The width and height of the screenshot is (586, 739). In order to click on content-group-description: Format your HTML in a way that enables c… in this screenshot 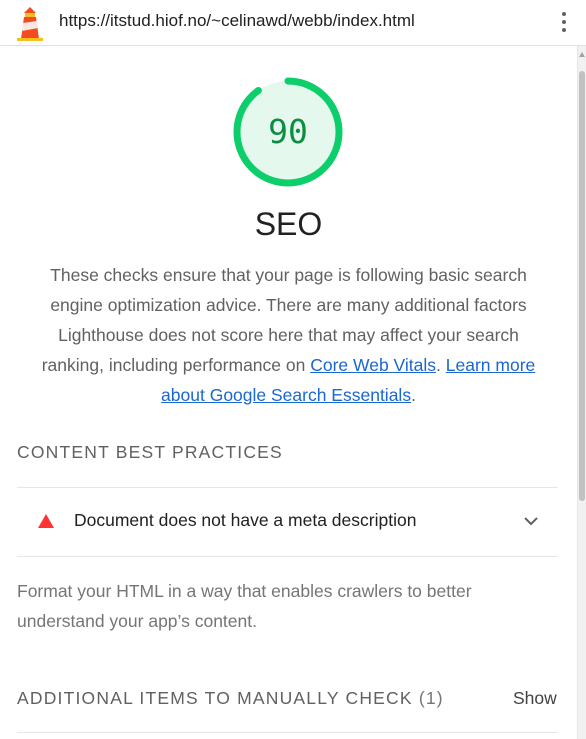, I will do `click(244, 606)`.